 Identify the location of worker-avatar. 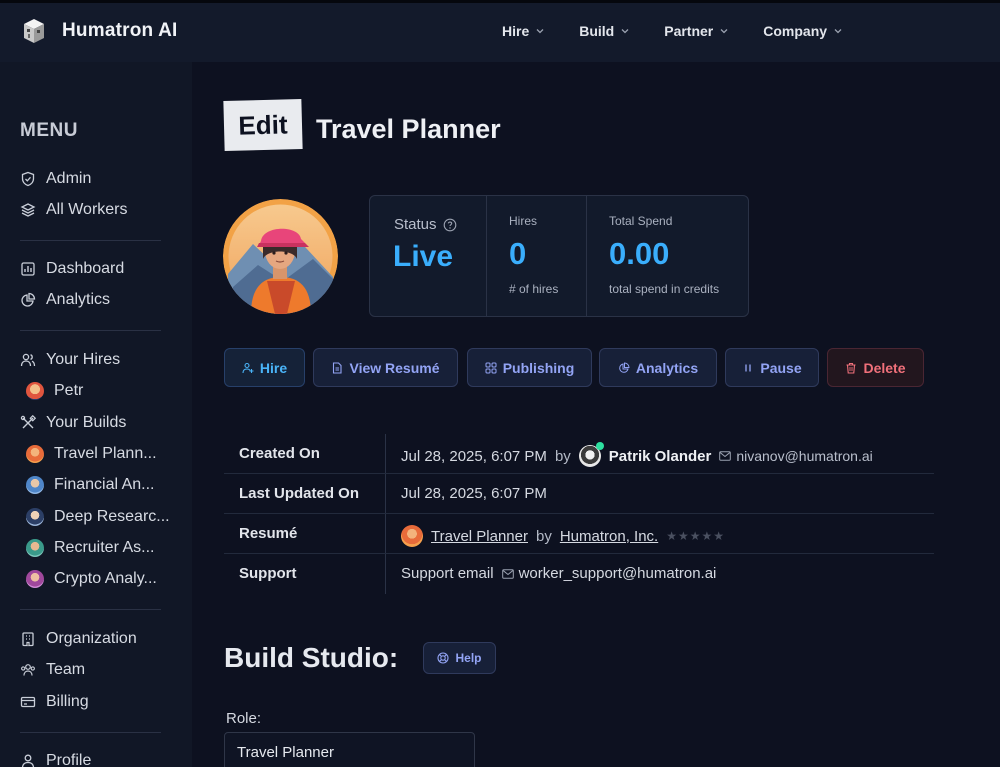
(280, 256).